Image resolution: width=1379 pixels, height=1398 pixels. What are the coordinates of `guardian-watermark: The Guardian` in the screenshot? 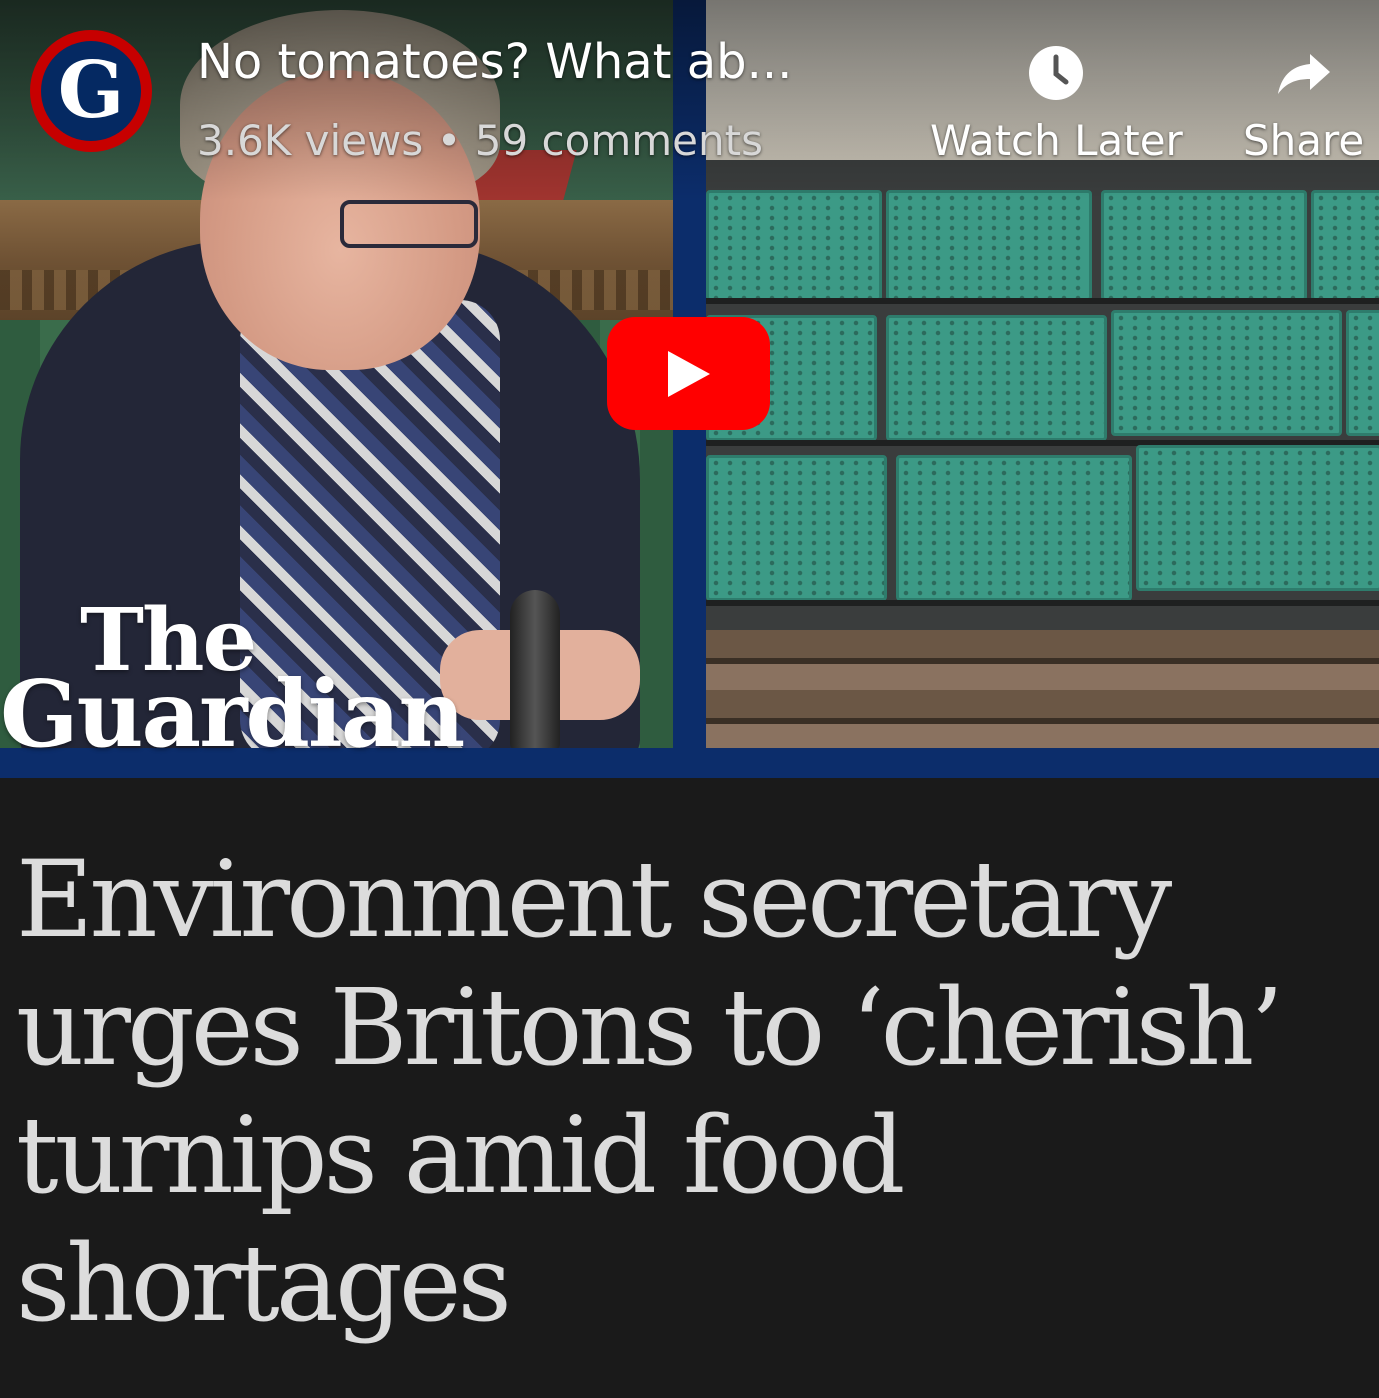 It's located at (232, 683).